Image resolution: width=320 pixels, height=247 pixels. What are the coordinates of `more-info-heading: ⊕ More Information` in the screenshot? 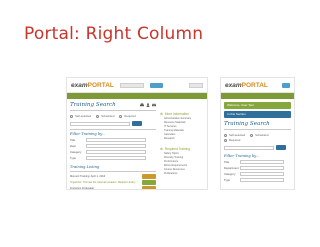 It's located at (182, 114).